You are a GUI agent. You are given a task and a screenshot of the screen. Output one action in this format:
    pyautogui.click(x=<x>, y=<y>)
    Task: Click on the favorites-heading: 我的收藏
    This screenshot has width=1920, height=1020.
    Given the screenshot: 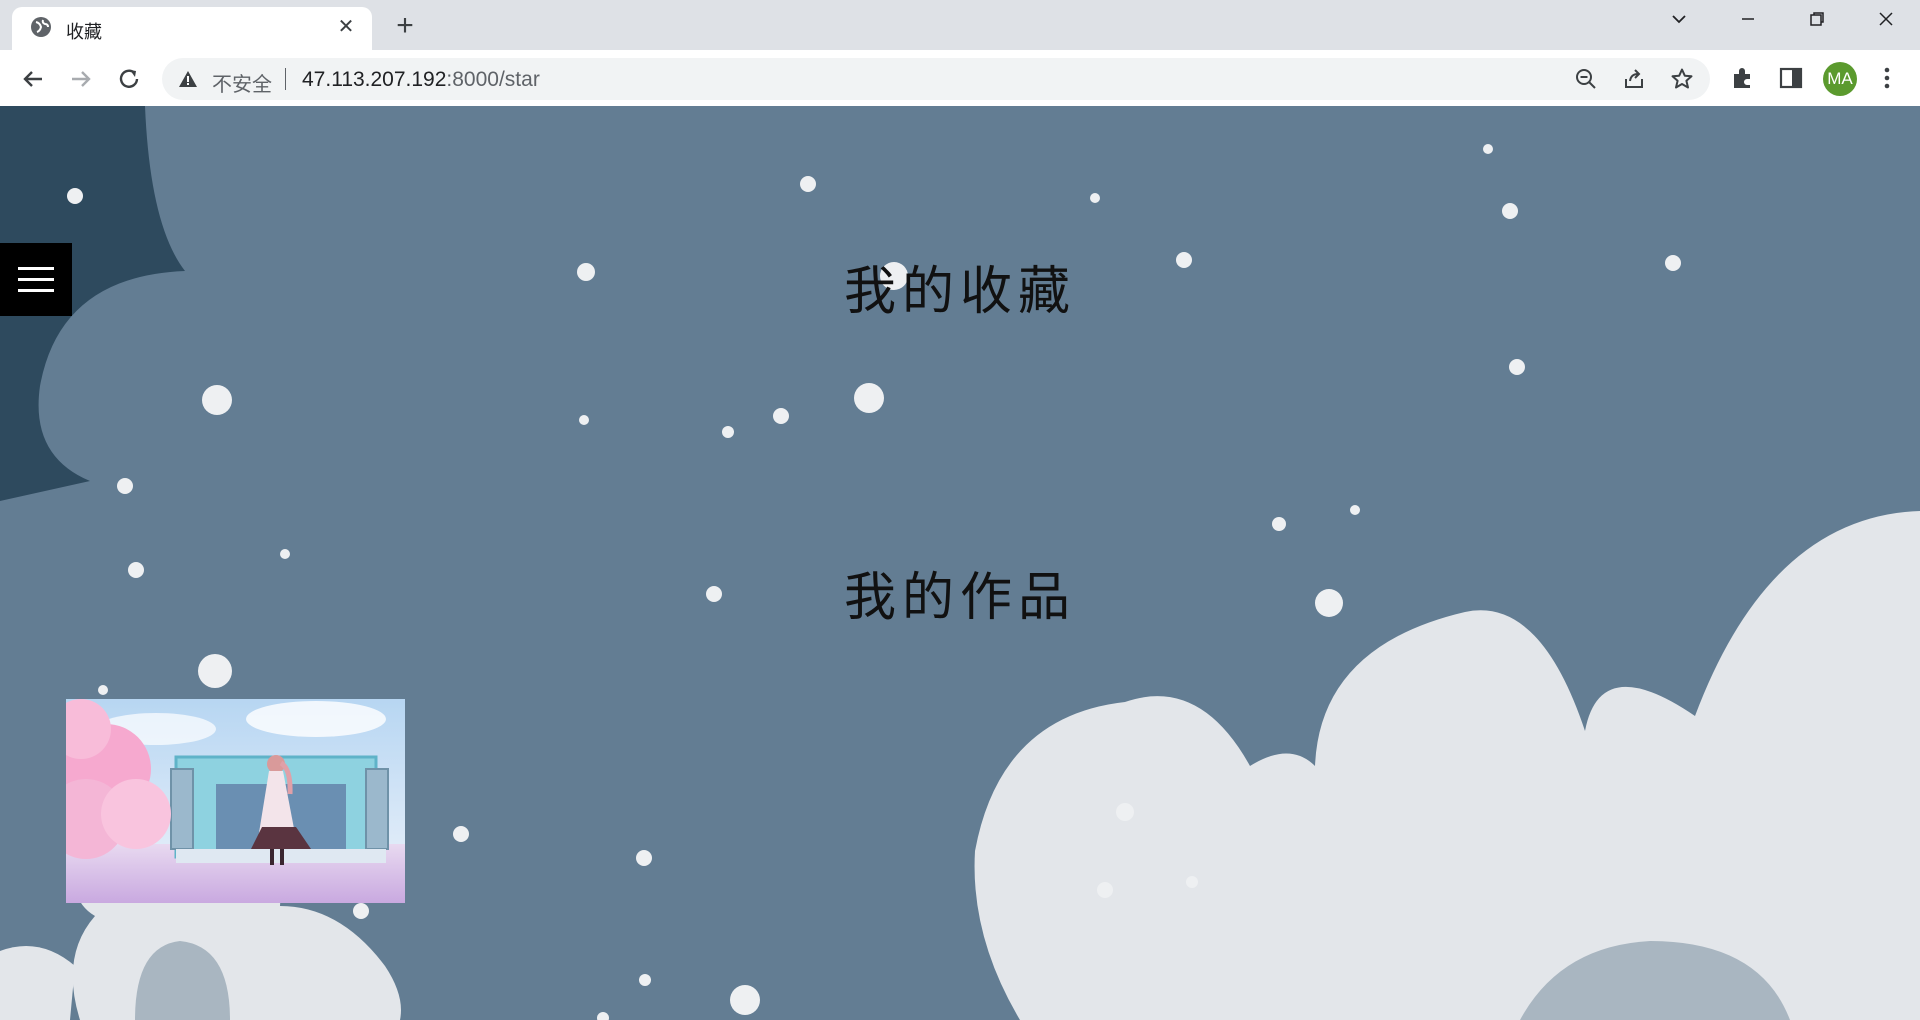 What is the action you would take?
    pyautogui.click(x=959, y=292)
    